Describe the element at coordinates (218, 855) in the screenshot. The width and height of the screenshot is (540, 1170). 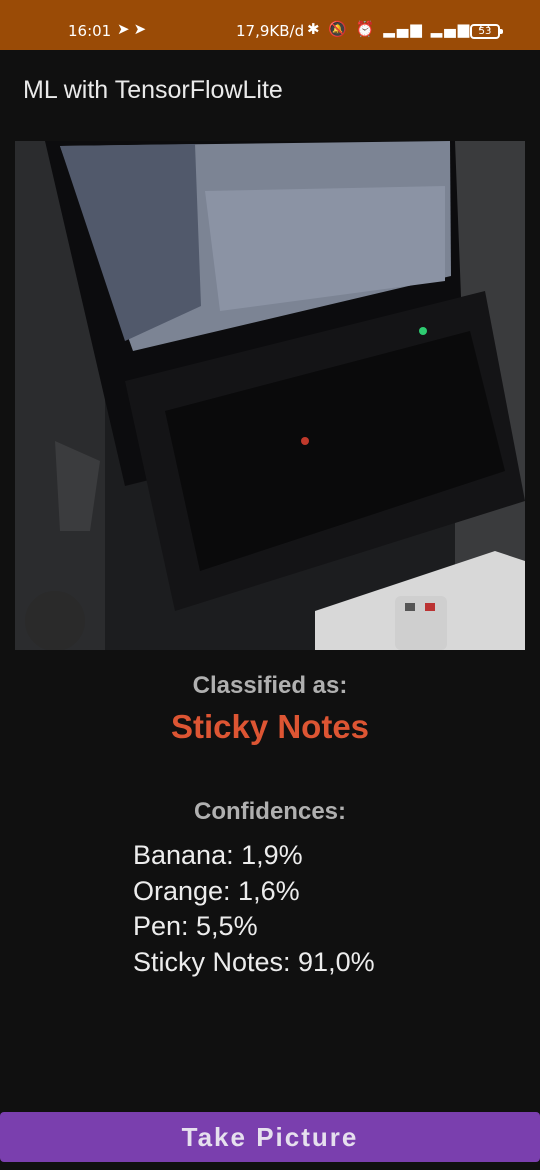
I see `confidence-item: Banana: 1,9%` at that location.